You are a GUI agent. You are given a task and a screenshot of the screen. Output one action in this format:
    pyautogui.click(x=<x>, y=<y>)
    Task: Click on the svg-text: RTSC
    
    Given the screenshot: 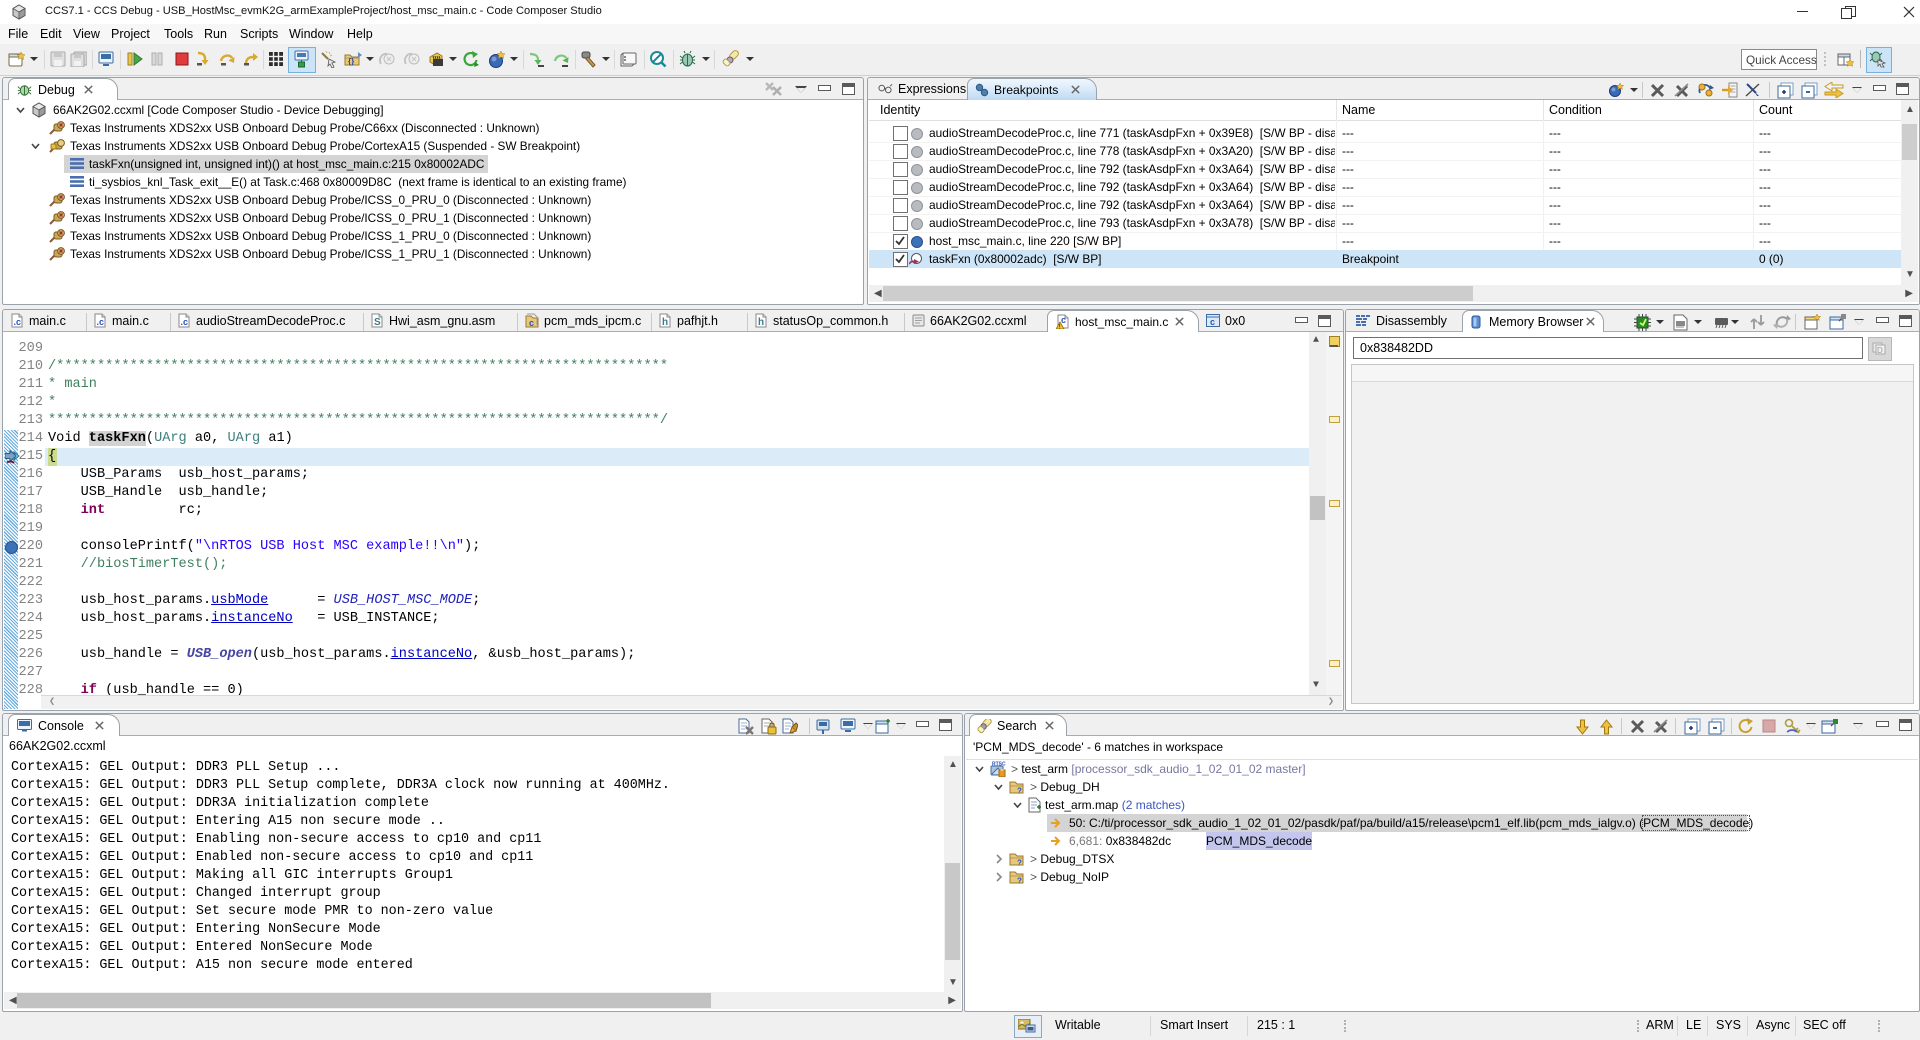 What is the action you would take?
    pyautogui.click(x=999, y=765)
    